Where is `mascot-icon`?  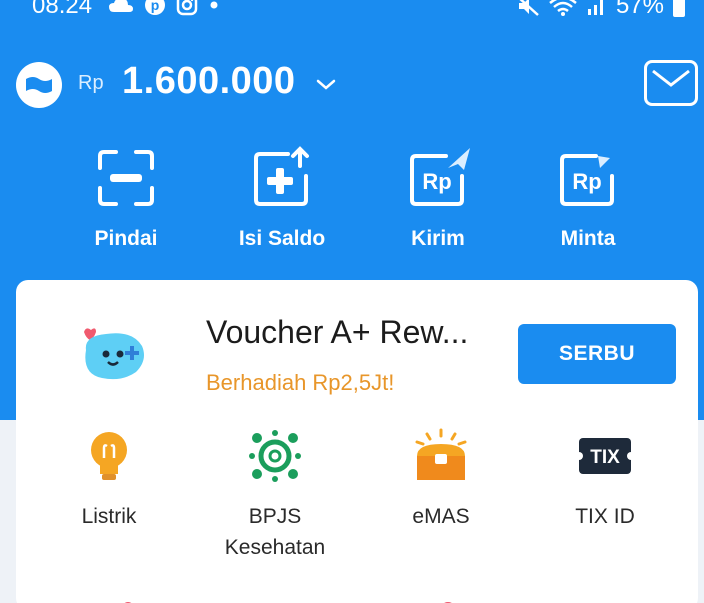
mascot-icon is located at coordinates (114, 354).